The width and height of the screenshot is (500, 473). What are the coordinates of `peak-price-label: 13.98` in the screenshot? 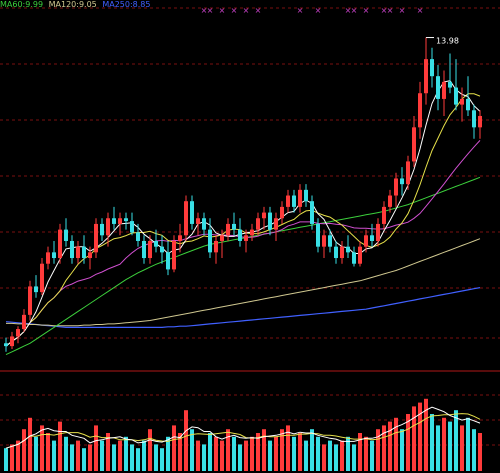 It's located at (447, 41).